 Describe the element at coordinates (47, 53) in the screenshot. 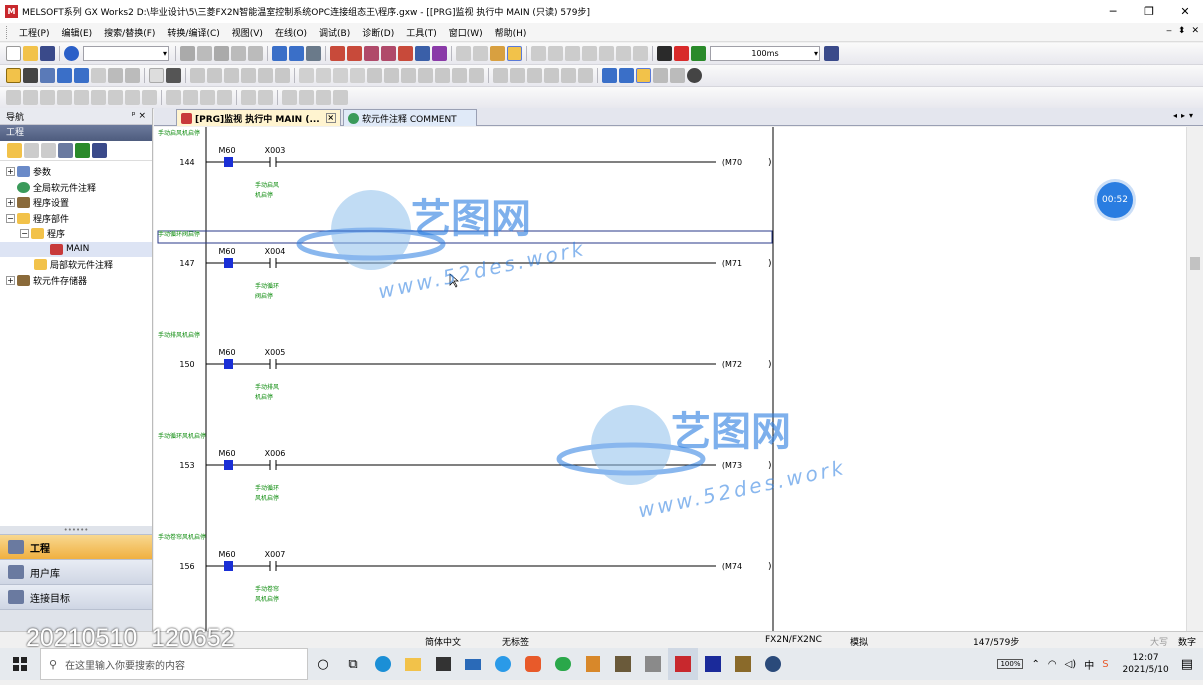

I see `save-icon` at that location.